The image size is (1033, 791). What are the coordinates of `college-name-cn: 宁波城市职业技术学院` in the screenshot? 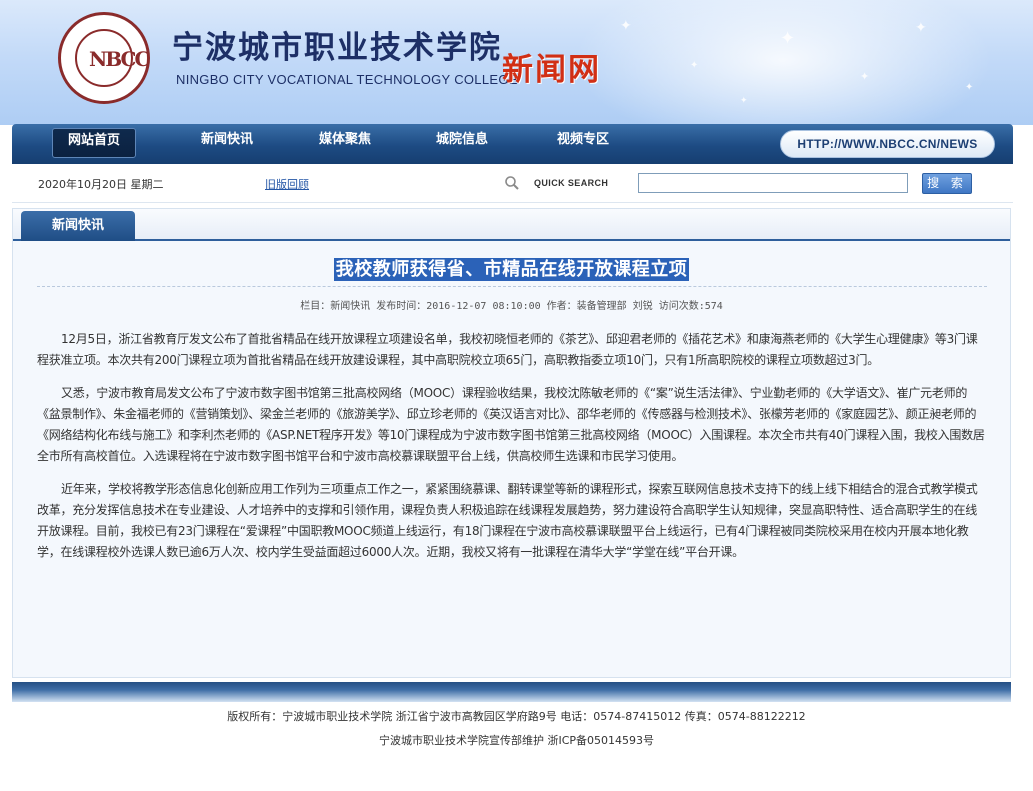 It's located at (337, 48).